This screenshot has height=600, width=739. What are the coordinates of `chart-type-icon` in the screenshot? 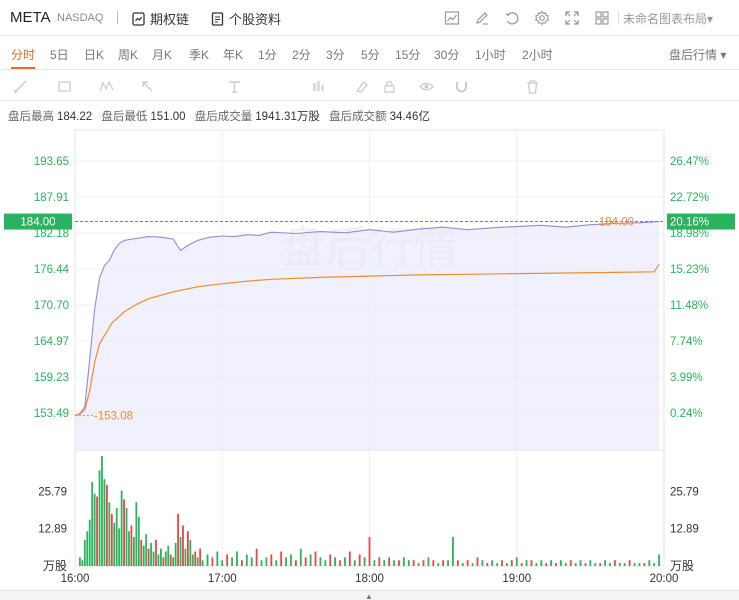 It's located at (452, 18).